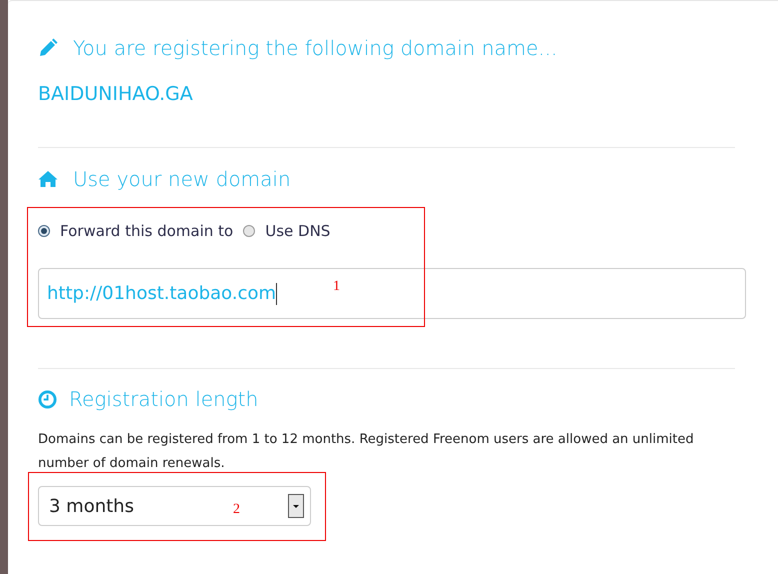 The width and height of the screenshot is (778, 574). What do you see at coordinates (366, 452) in the screenshot?
I see `description-text: Domains can be registered from 1 to 12 months. Registered Freenom users are allowed an unlimited number of domain renewals.` at bounding box center [366, 452].